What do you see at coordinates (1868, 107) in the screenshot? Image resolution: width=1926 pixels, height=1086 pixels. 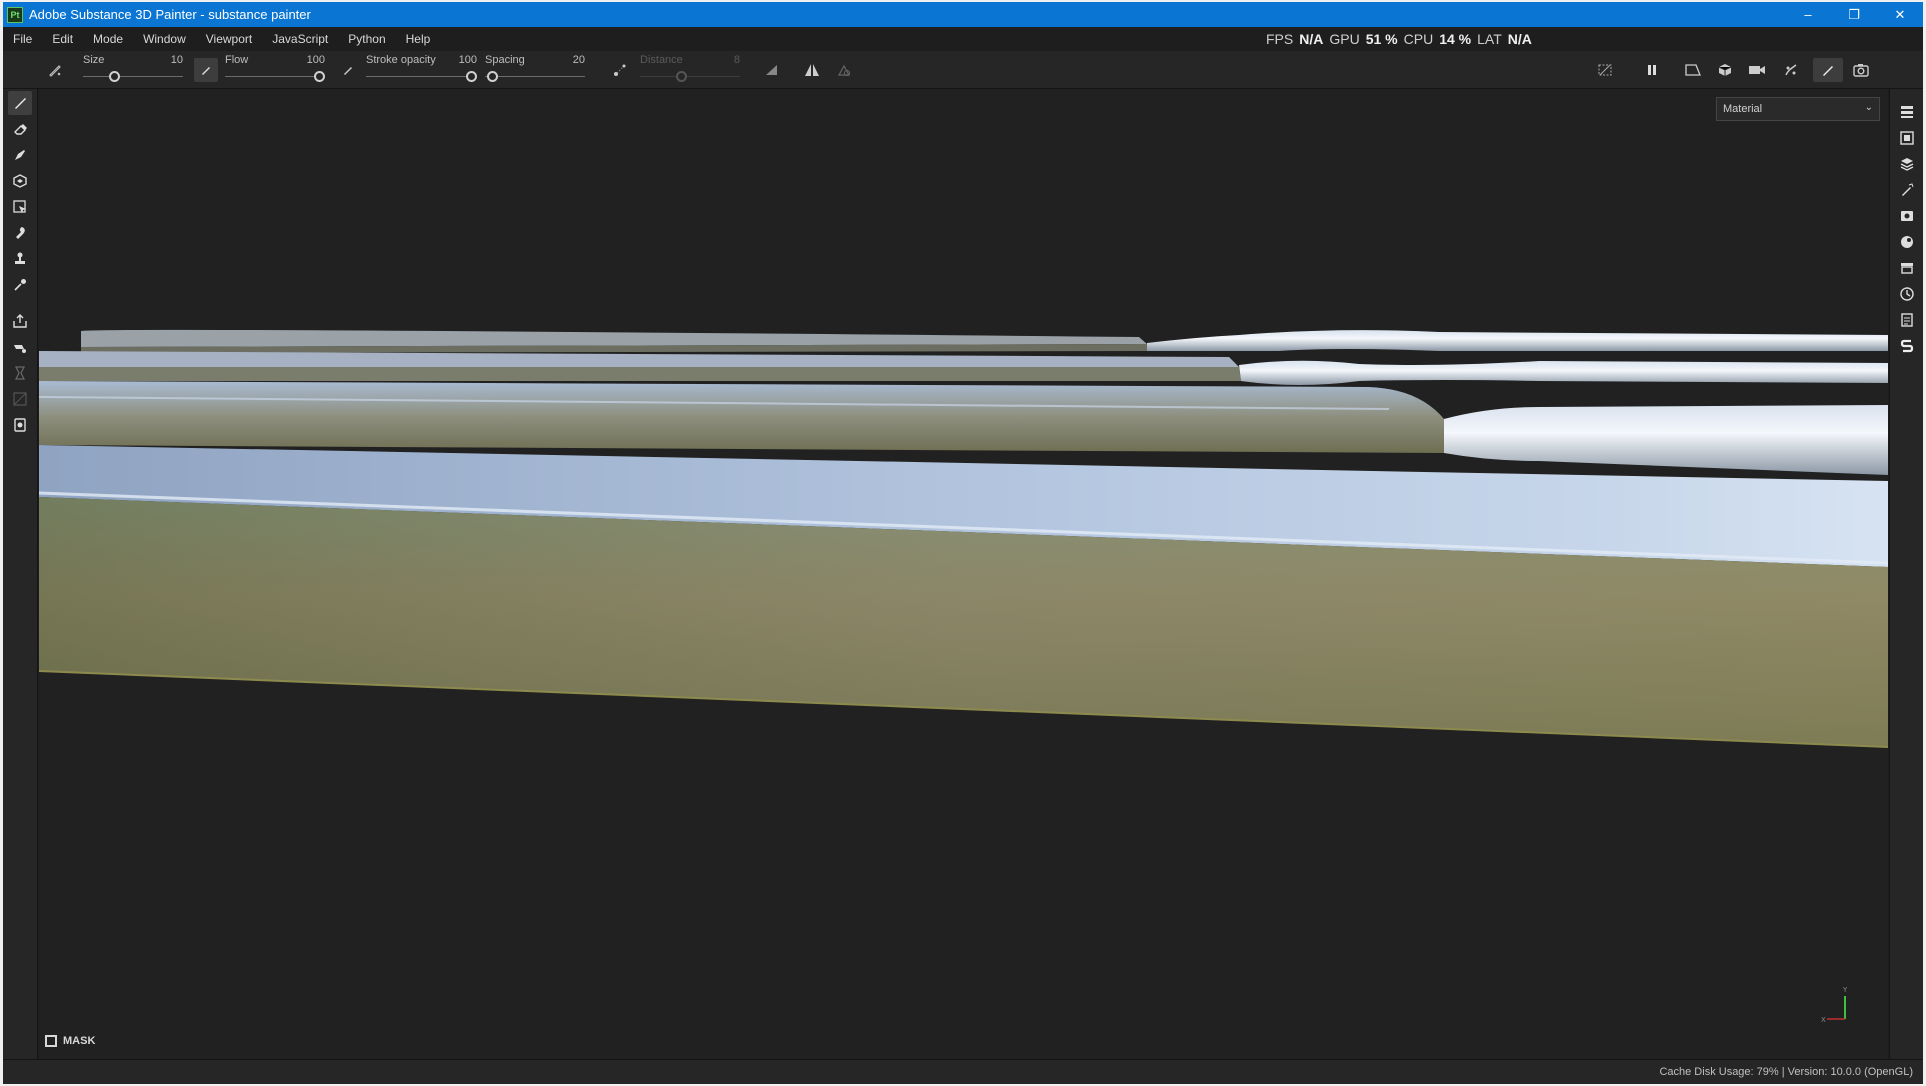 I see `chevron-down-icon: ⌄` at bounding box center [1868, 107].